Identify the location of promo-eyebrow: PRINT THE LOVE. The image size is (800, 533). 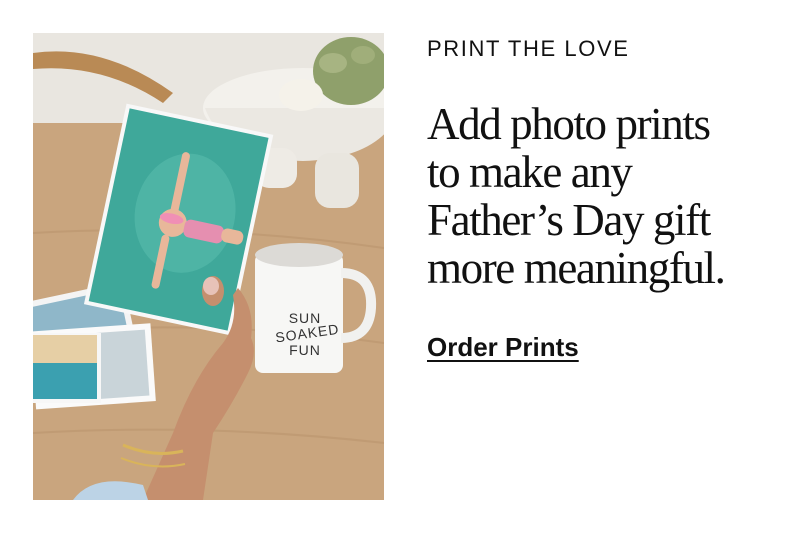
(528, 48).